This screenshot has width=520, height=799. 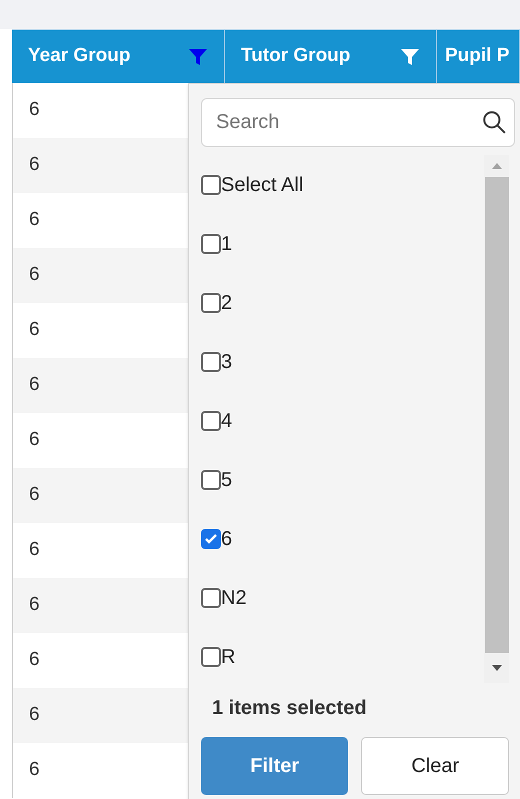 What do you see at coordinates (342, 420) in the screenshot?
I see `filter-option: 4` at bounding box center [342, 420].